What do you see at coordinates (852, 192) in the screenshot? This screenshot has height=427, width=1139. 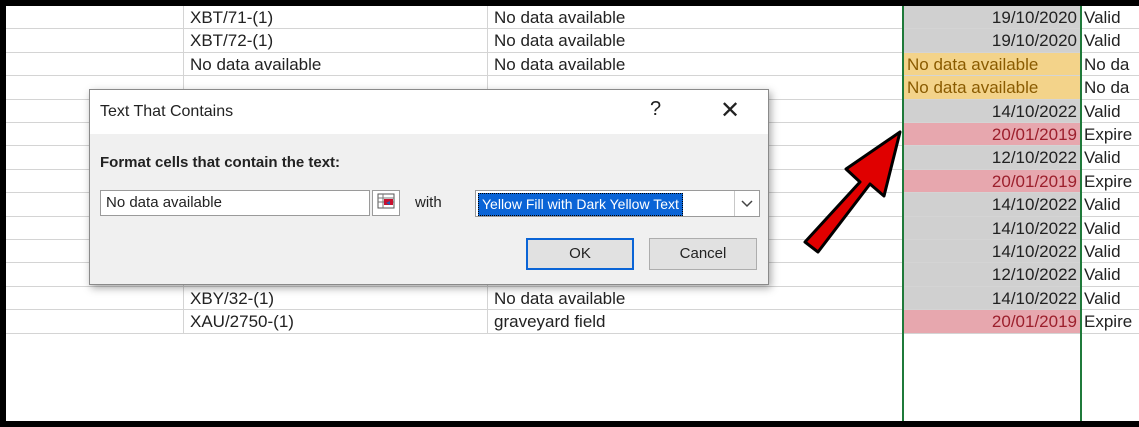 I see `red-arrow-annotation` at bounding box center [852, 192].